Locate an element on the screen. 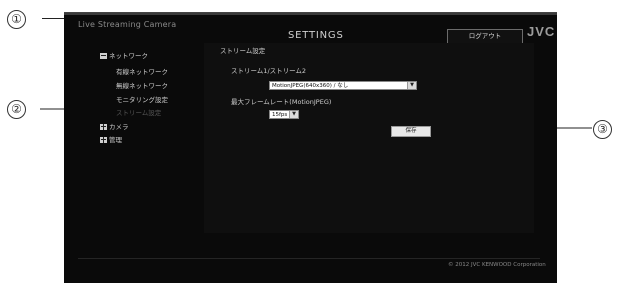 The height and width of the screenshot is (283, 617). save-button: 保存 is located at coordinates (411, 131).